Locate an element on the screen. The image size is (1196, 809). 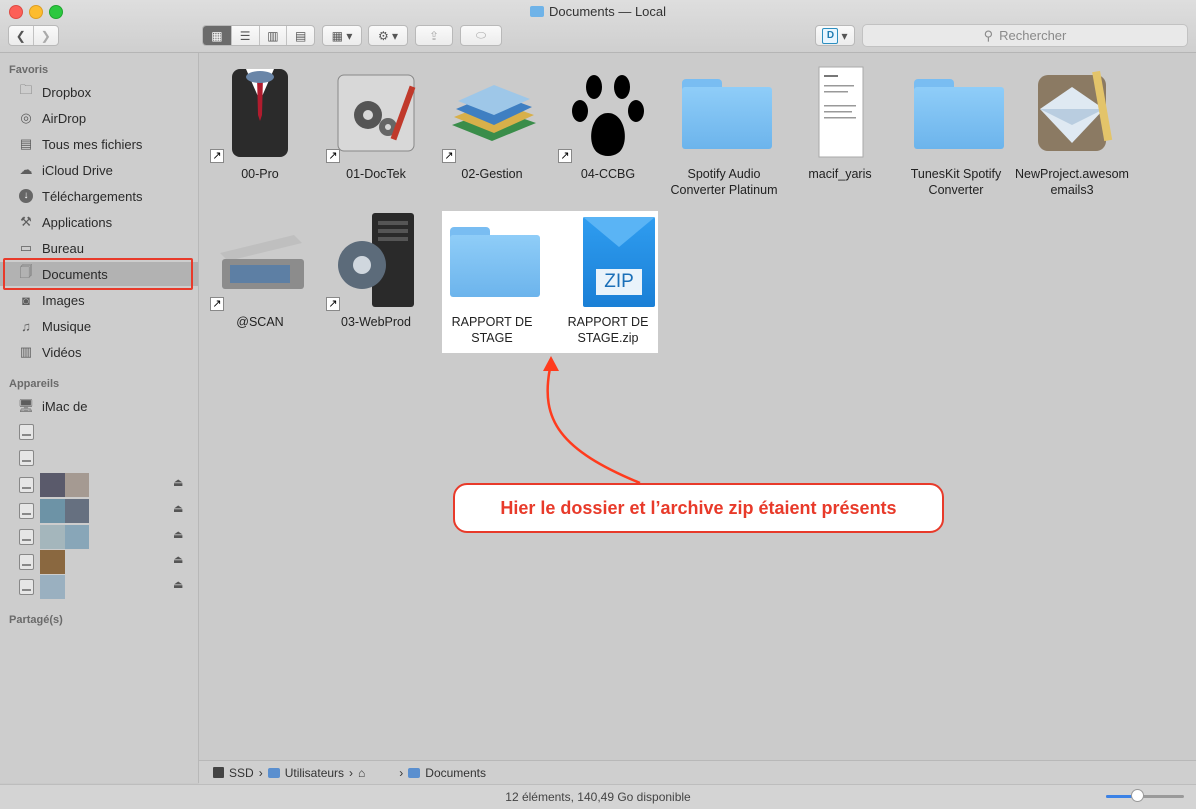
status-text: 12 éléments, 140,49 Go disponible is located at coordinates (598, 797).